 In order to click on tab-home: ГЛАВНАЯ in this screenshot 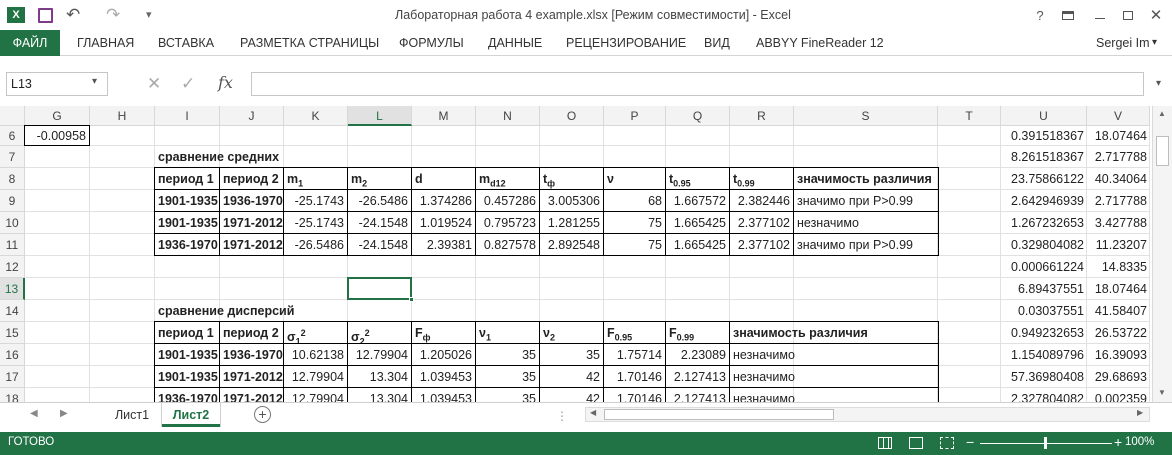, I will do `click(105, 43)`.